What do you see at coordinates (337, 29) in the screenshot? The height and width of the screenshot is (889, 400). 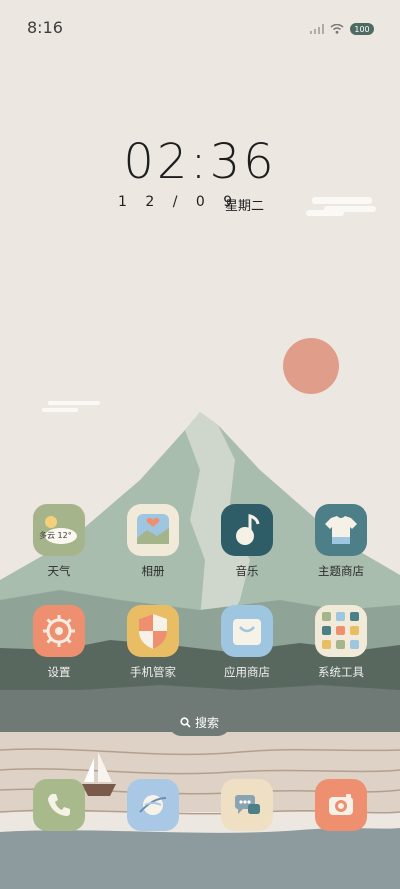 I see `wifi-icon` at bounding box center [337, 29].